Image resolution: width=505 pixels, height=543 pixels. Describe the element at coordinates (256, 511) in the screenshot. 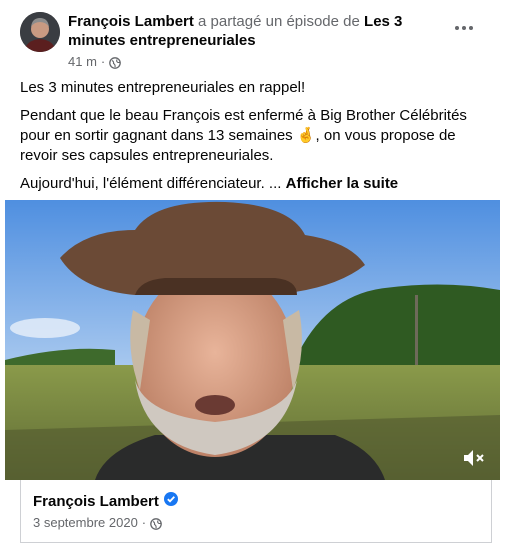

I see `shared-episode-card: François Lambert 3 septembre 2020 ·` at that location.